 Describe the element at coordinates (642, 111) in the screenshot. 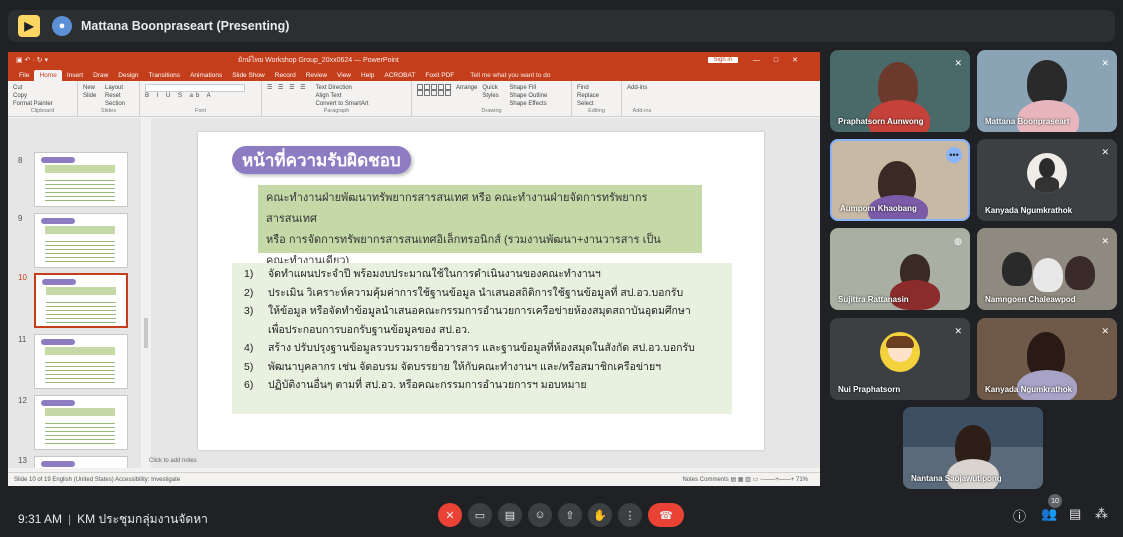

I see `addins-label: Add-ins` at that location.